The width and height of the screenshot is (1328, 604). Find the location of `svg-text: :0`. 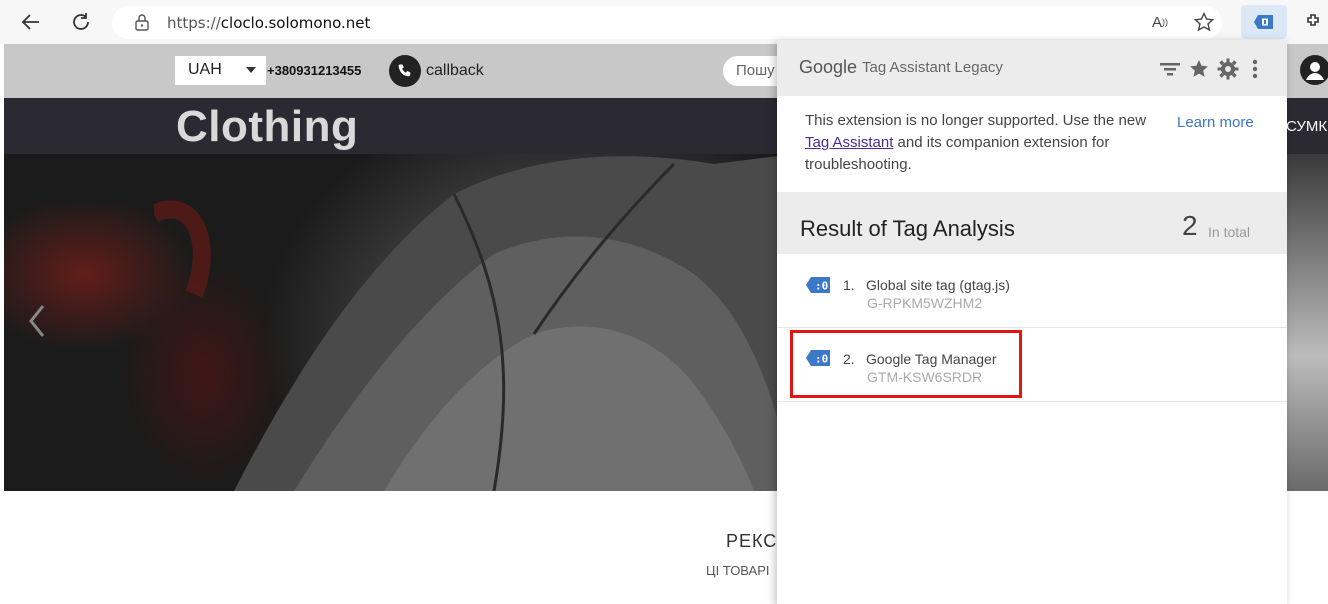

svg-text: :0 is located at coordinates (821, 286).